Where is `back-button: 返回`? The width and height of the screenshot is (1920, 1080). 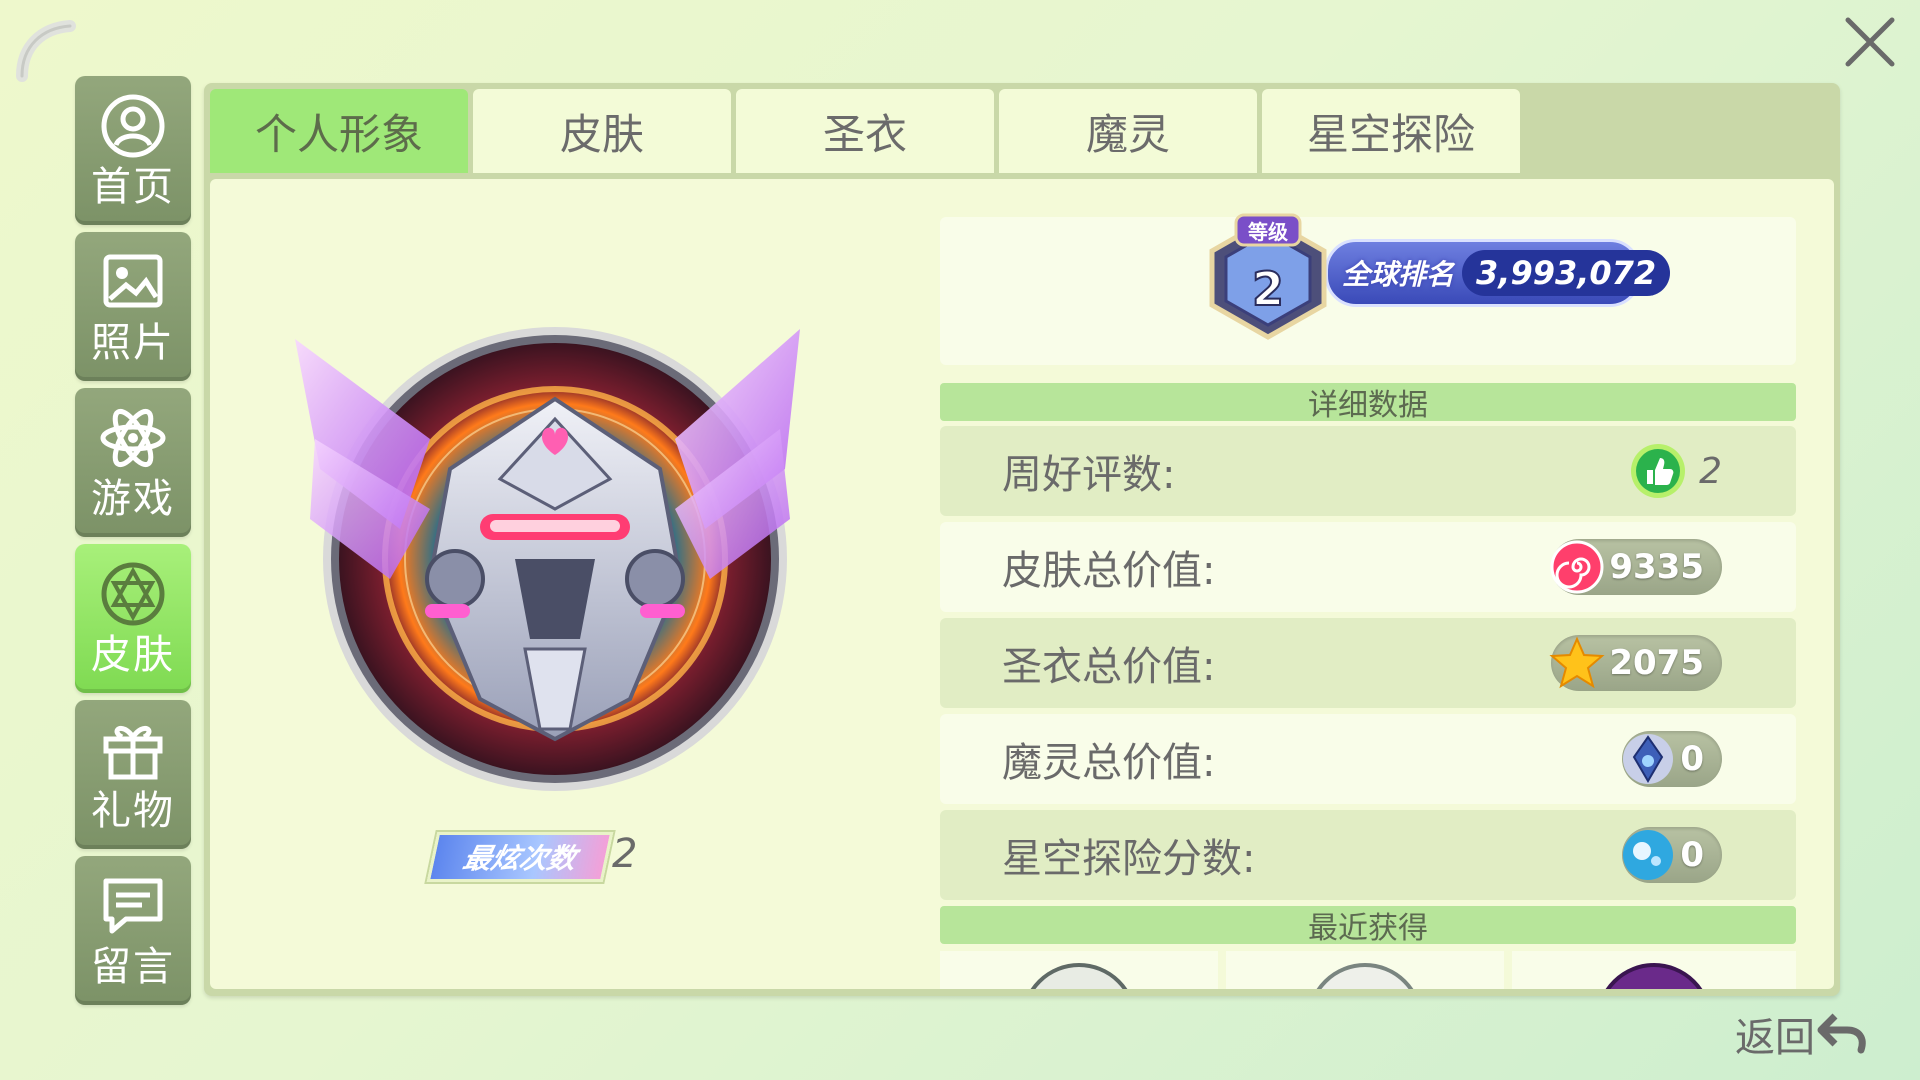 back-button: 返回 is located at coordinates (1803, 1034).